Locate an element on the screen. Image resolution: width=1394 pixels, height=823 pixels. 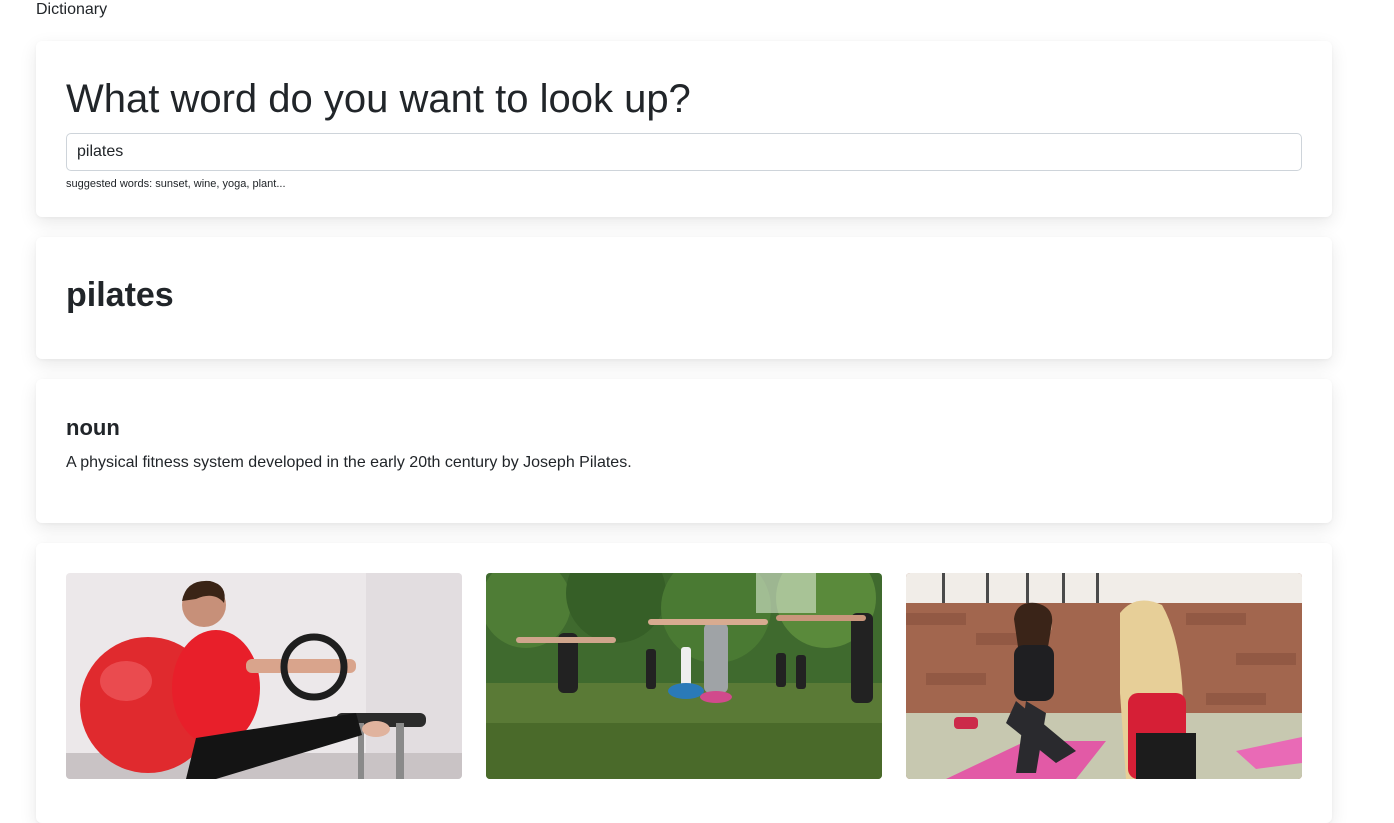
photo-outdoor-group-class is located at coordinates (684, 676).